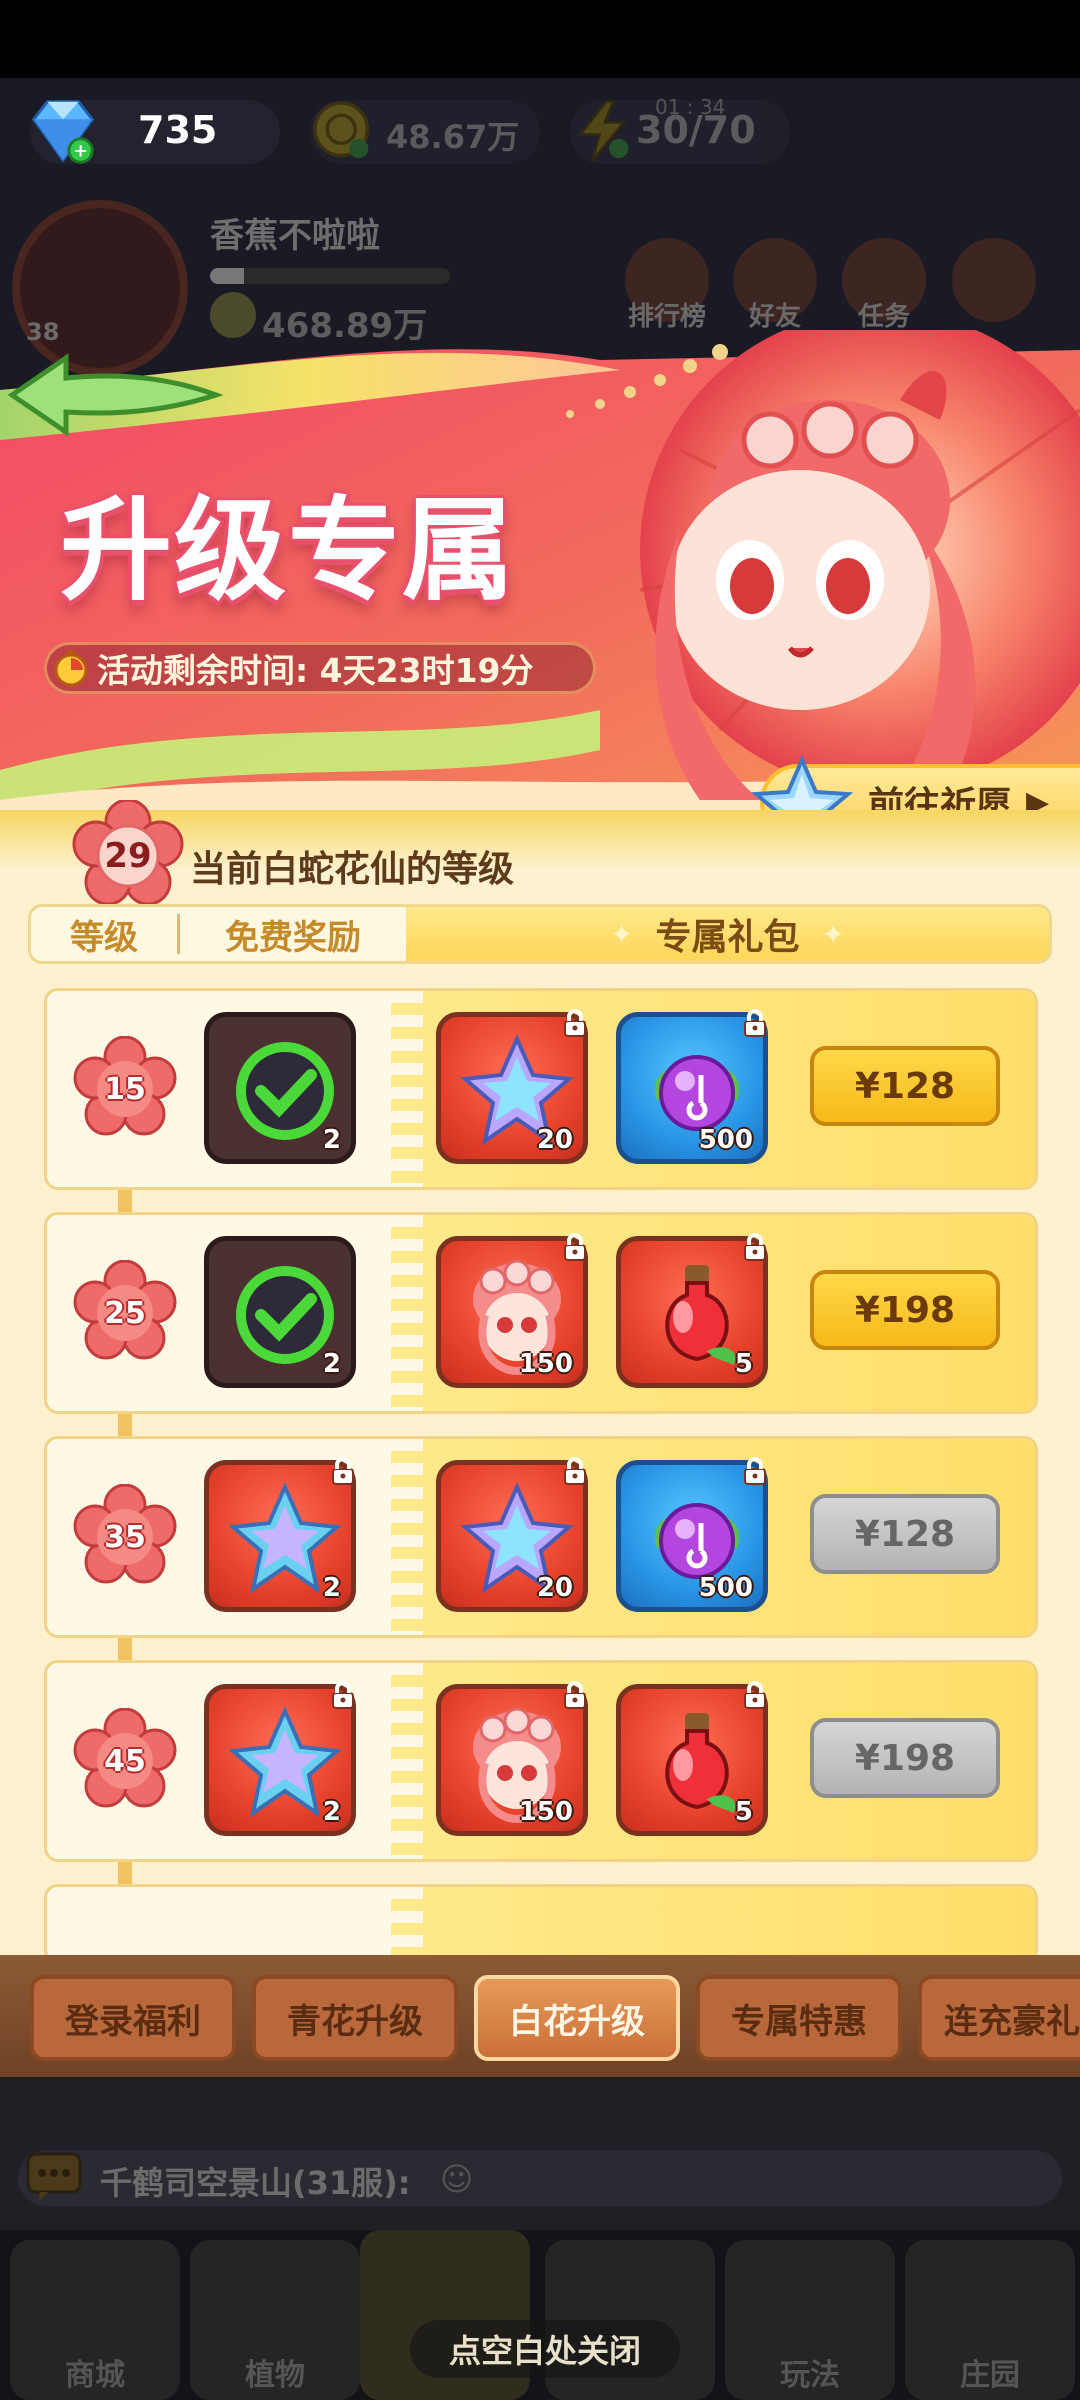 The width and height of the screenshot is (1080, 2400). I want to click on tasks-label: 任务, so click(883, 317).